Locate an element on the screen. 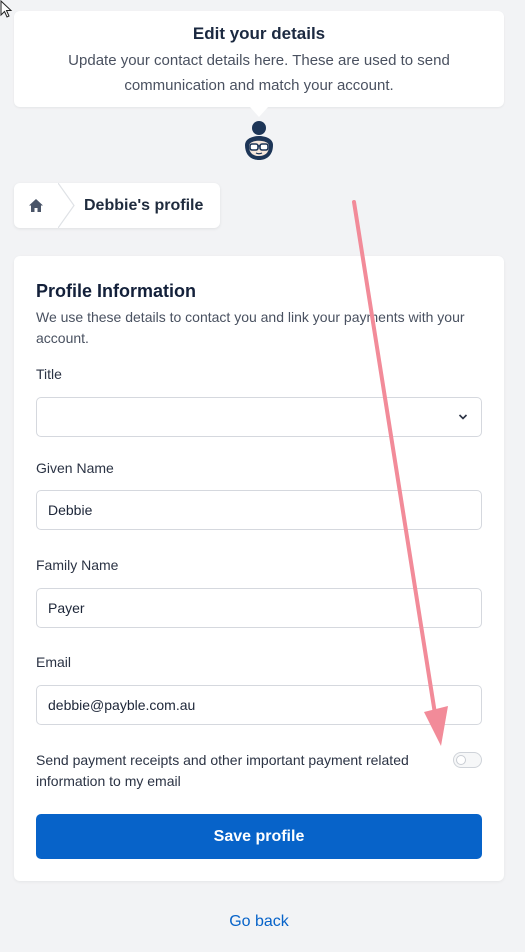 Image resolution: width=525 pixels, height=952 pixels. given-name-input is located at coordinates (259, 510).